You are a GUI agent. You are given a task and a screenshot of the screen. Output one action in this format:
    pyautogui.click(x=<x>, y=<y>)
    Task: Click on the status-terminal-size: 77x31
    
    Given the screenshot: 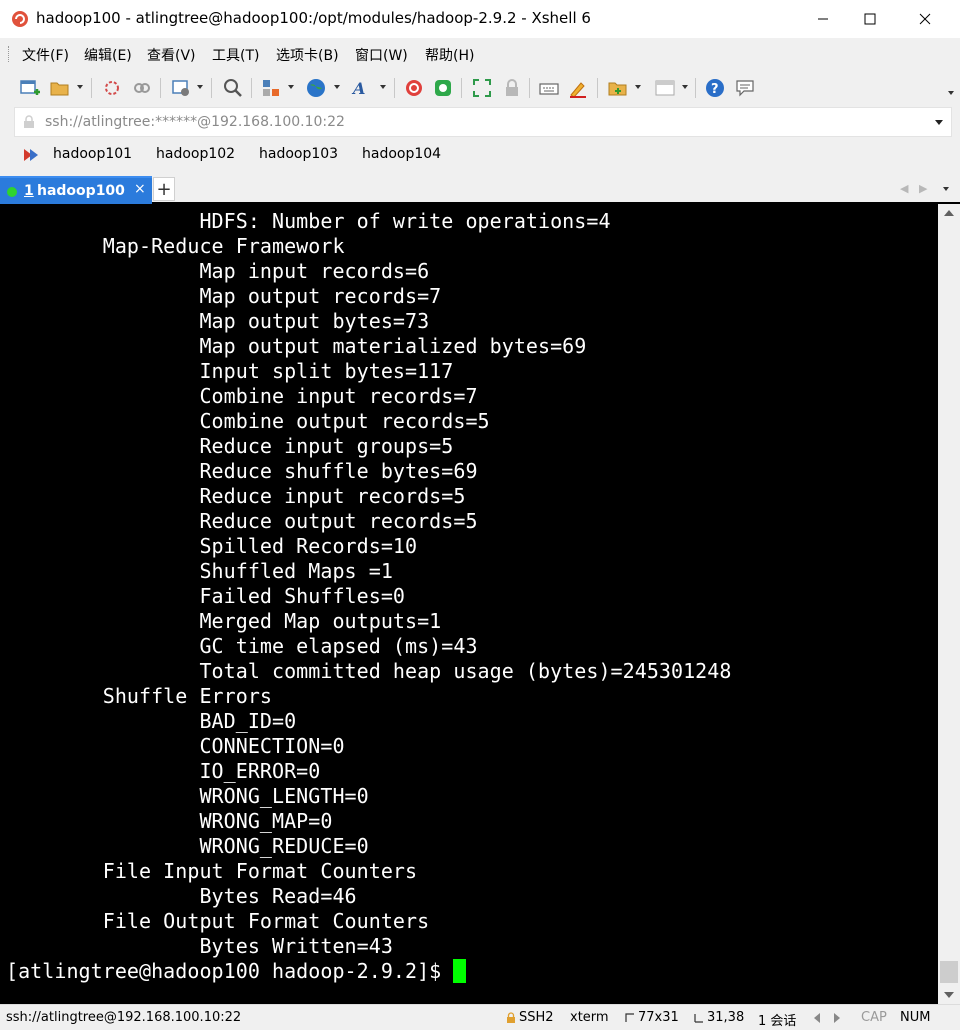 What is the action you would take?
    pyautogui.click(x=658, y=1017)
    